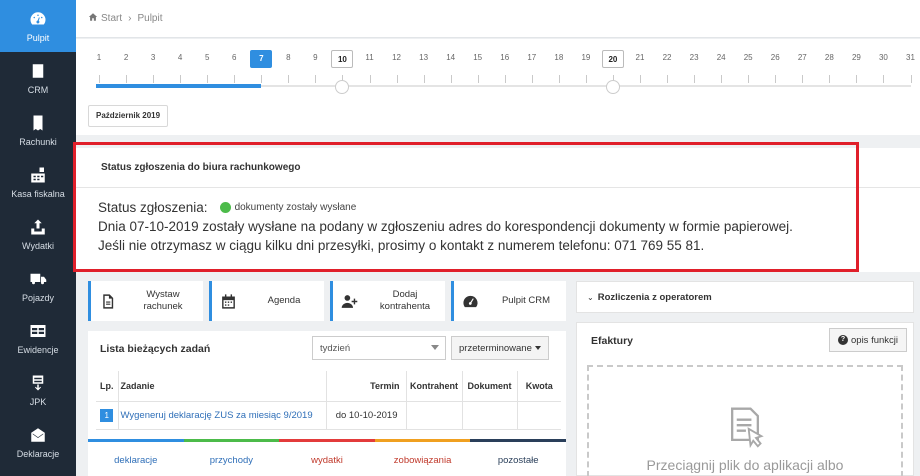 The height and width of the screenshot is (476, 920). What do you see at coordinates (379, 348) in the screenshot?
I see `period-select: tydzień` at bounding box center [379, 348].